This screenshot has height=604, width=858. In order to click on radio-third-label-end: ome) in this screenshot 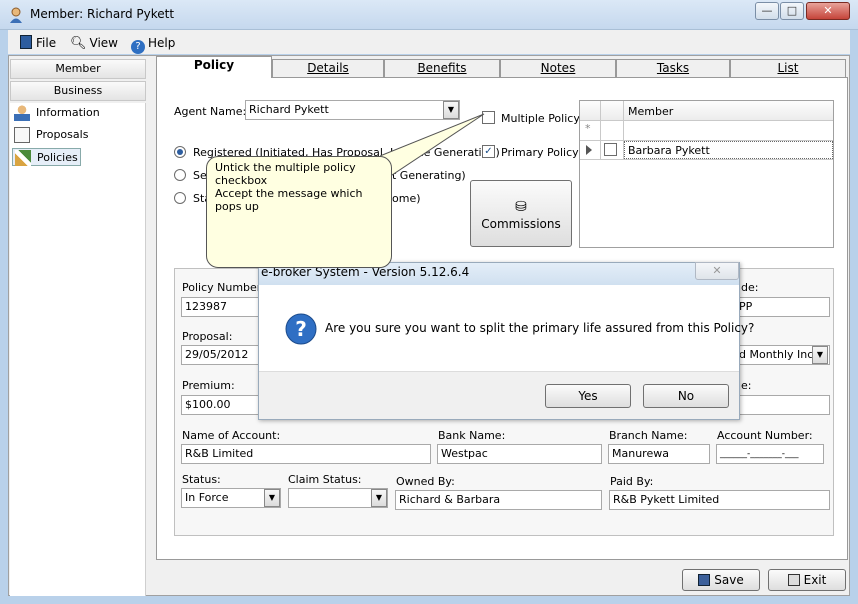, I will do `click(406, 198)`.